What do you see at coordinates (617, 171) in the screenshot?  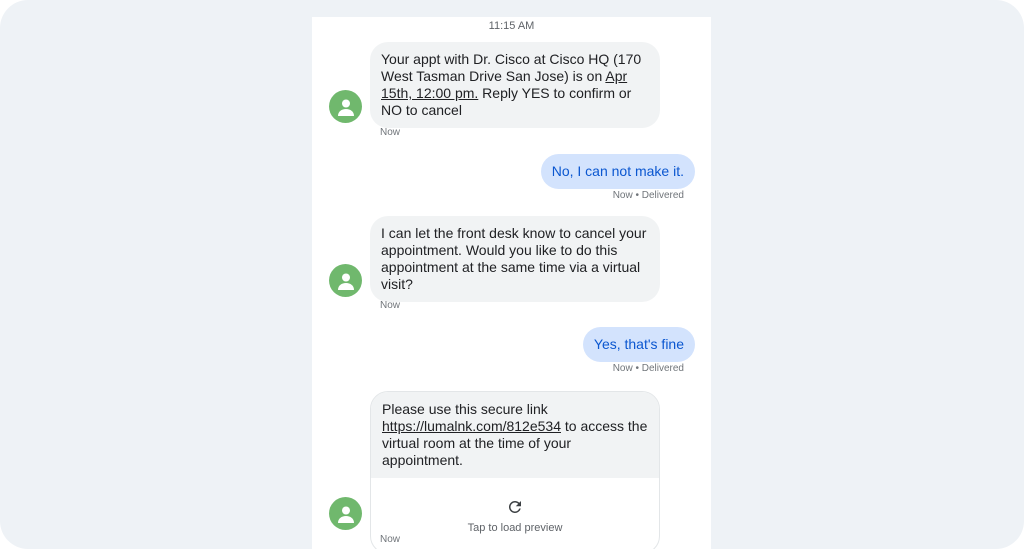 I see `outgoing-message-bubble: No, I can not make it.` at bounding box center [617, 171].